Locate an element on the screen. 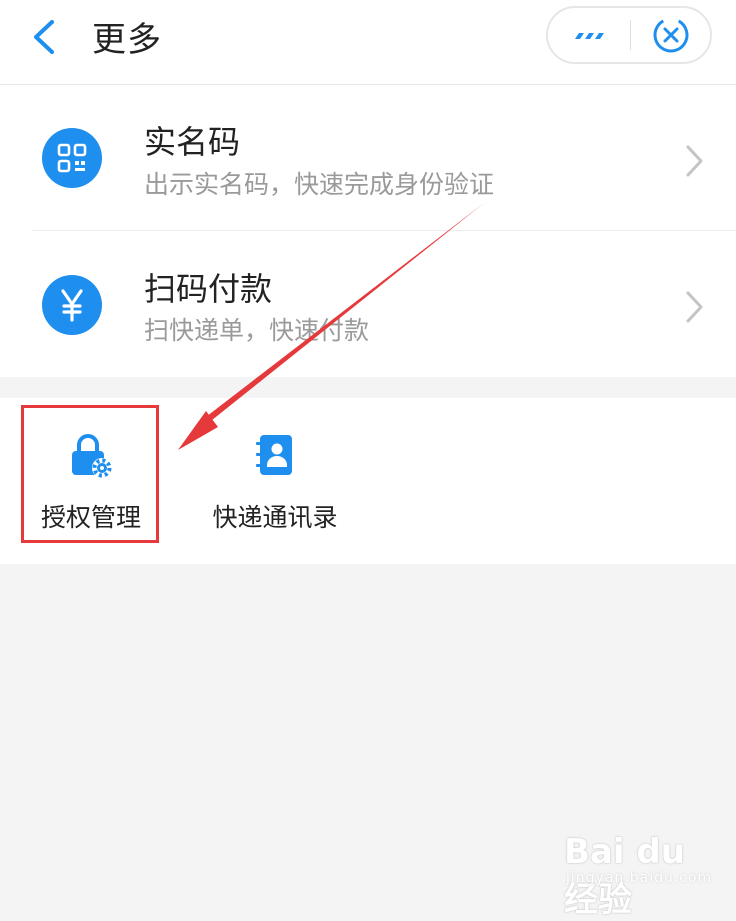  more-dots-icon is located at coordinates (589, 36).